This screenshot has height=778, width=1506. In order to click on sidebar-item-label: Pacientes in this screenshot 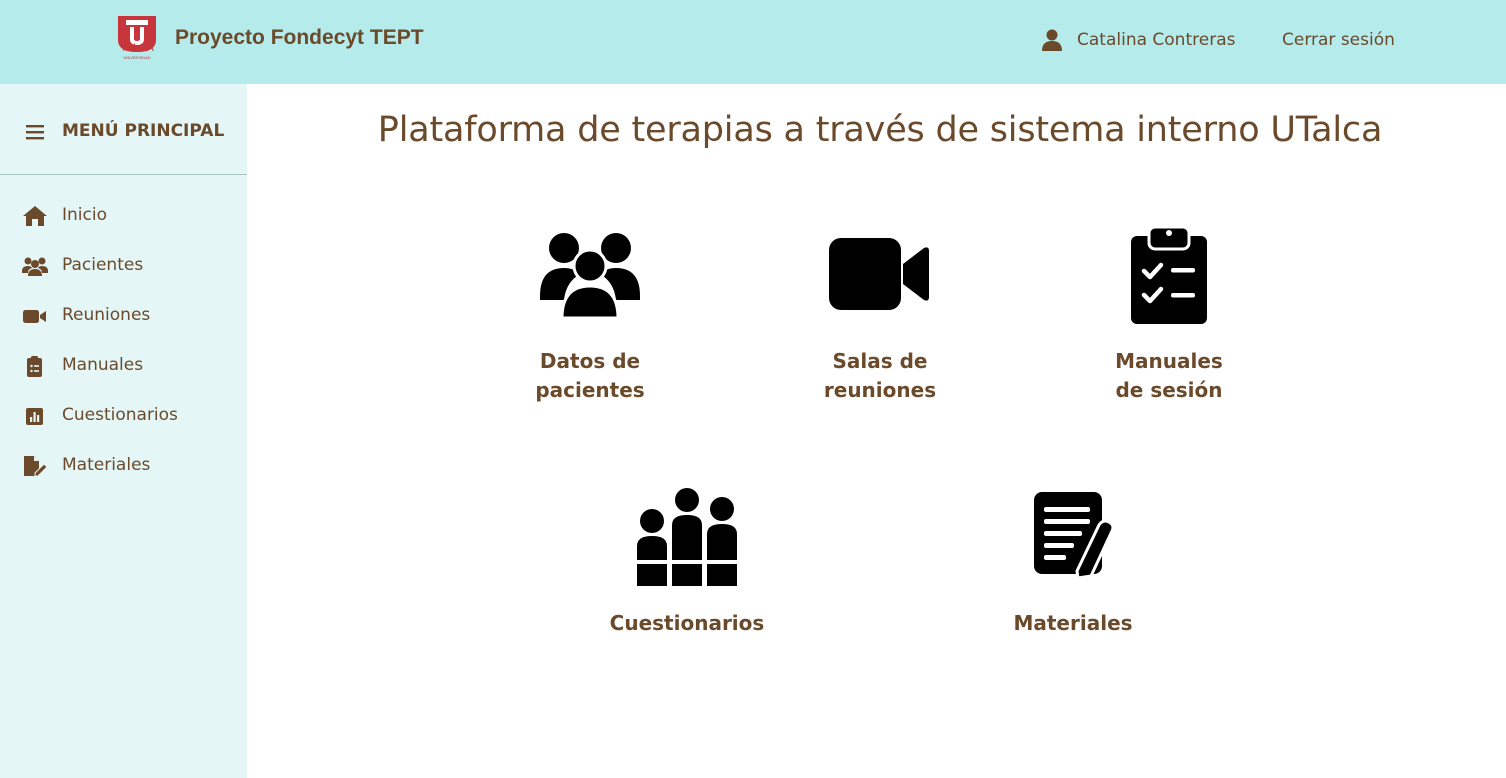, I will do `click(103, 265)`.